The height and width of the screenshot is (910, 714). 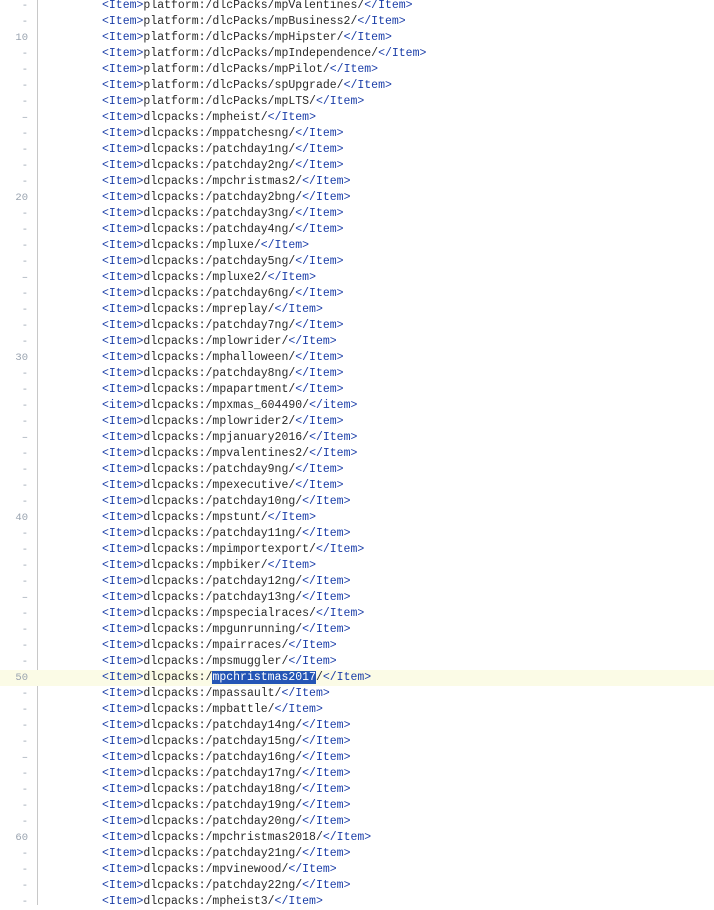 What do you see at coordinates (357, 518) in the screenshot?
I see `code-line: 40 <Item>dlcpacks:/mpstunt/</Item>` at bounding box center [357, 518].